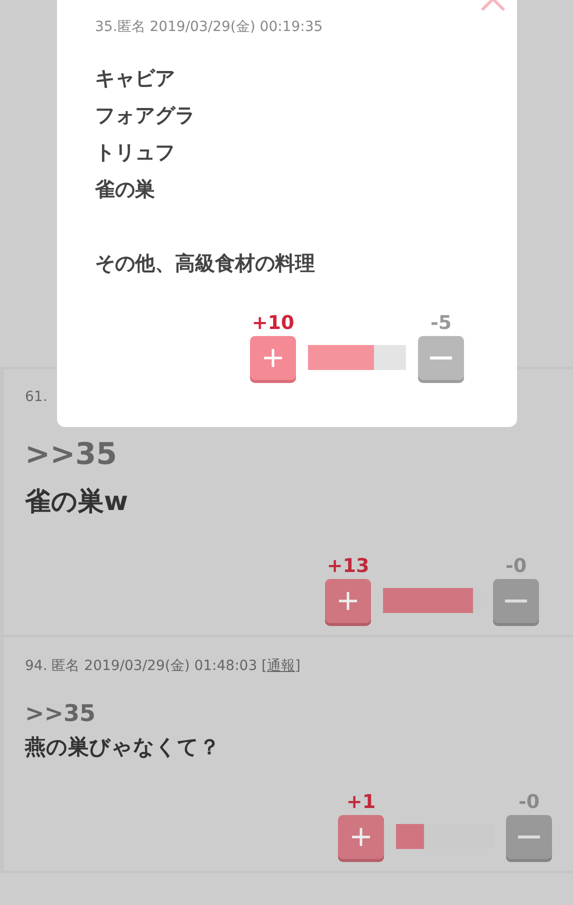  What do you see at coordinates (36, 397) in the screenshot?
I see `post-header: 61.` at bounding box center [36, 397].